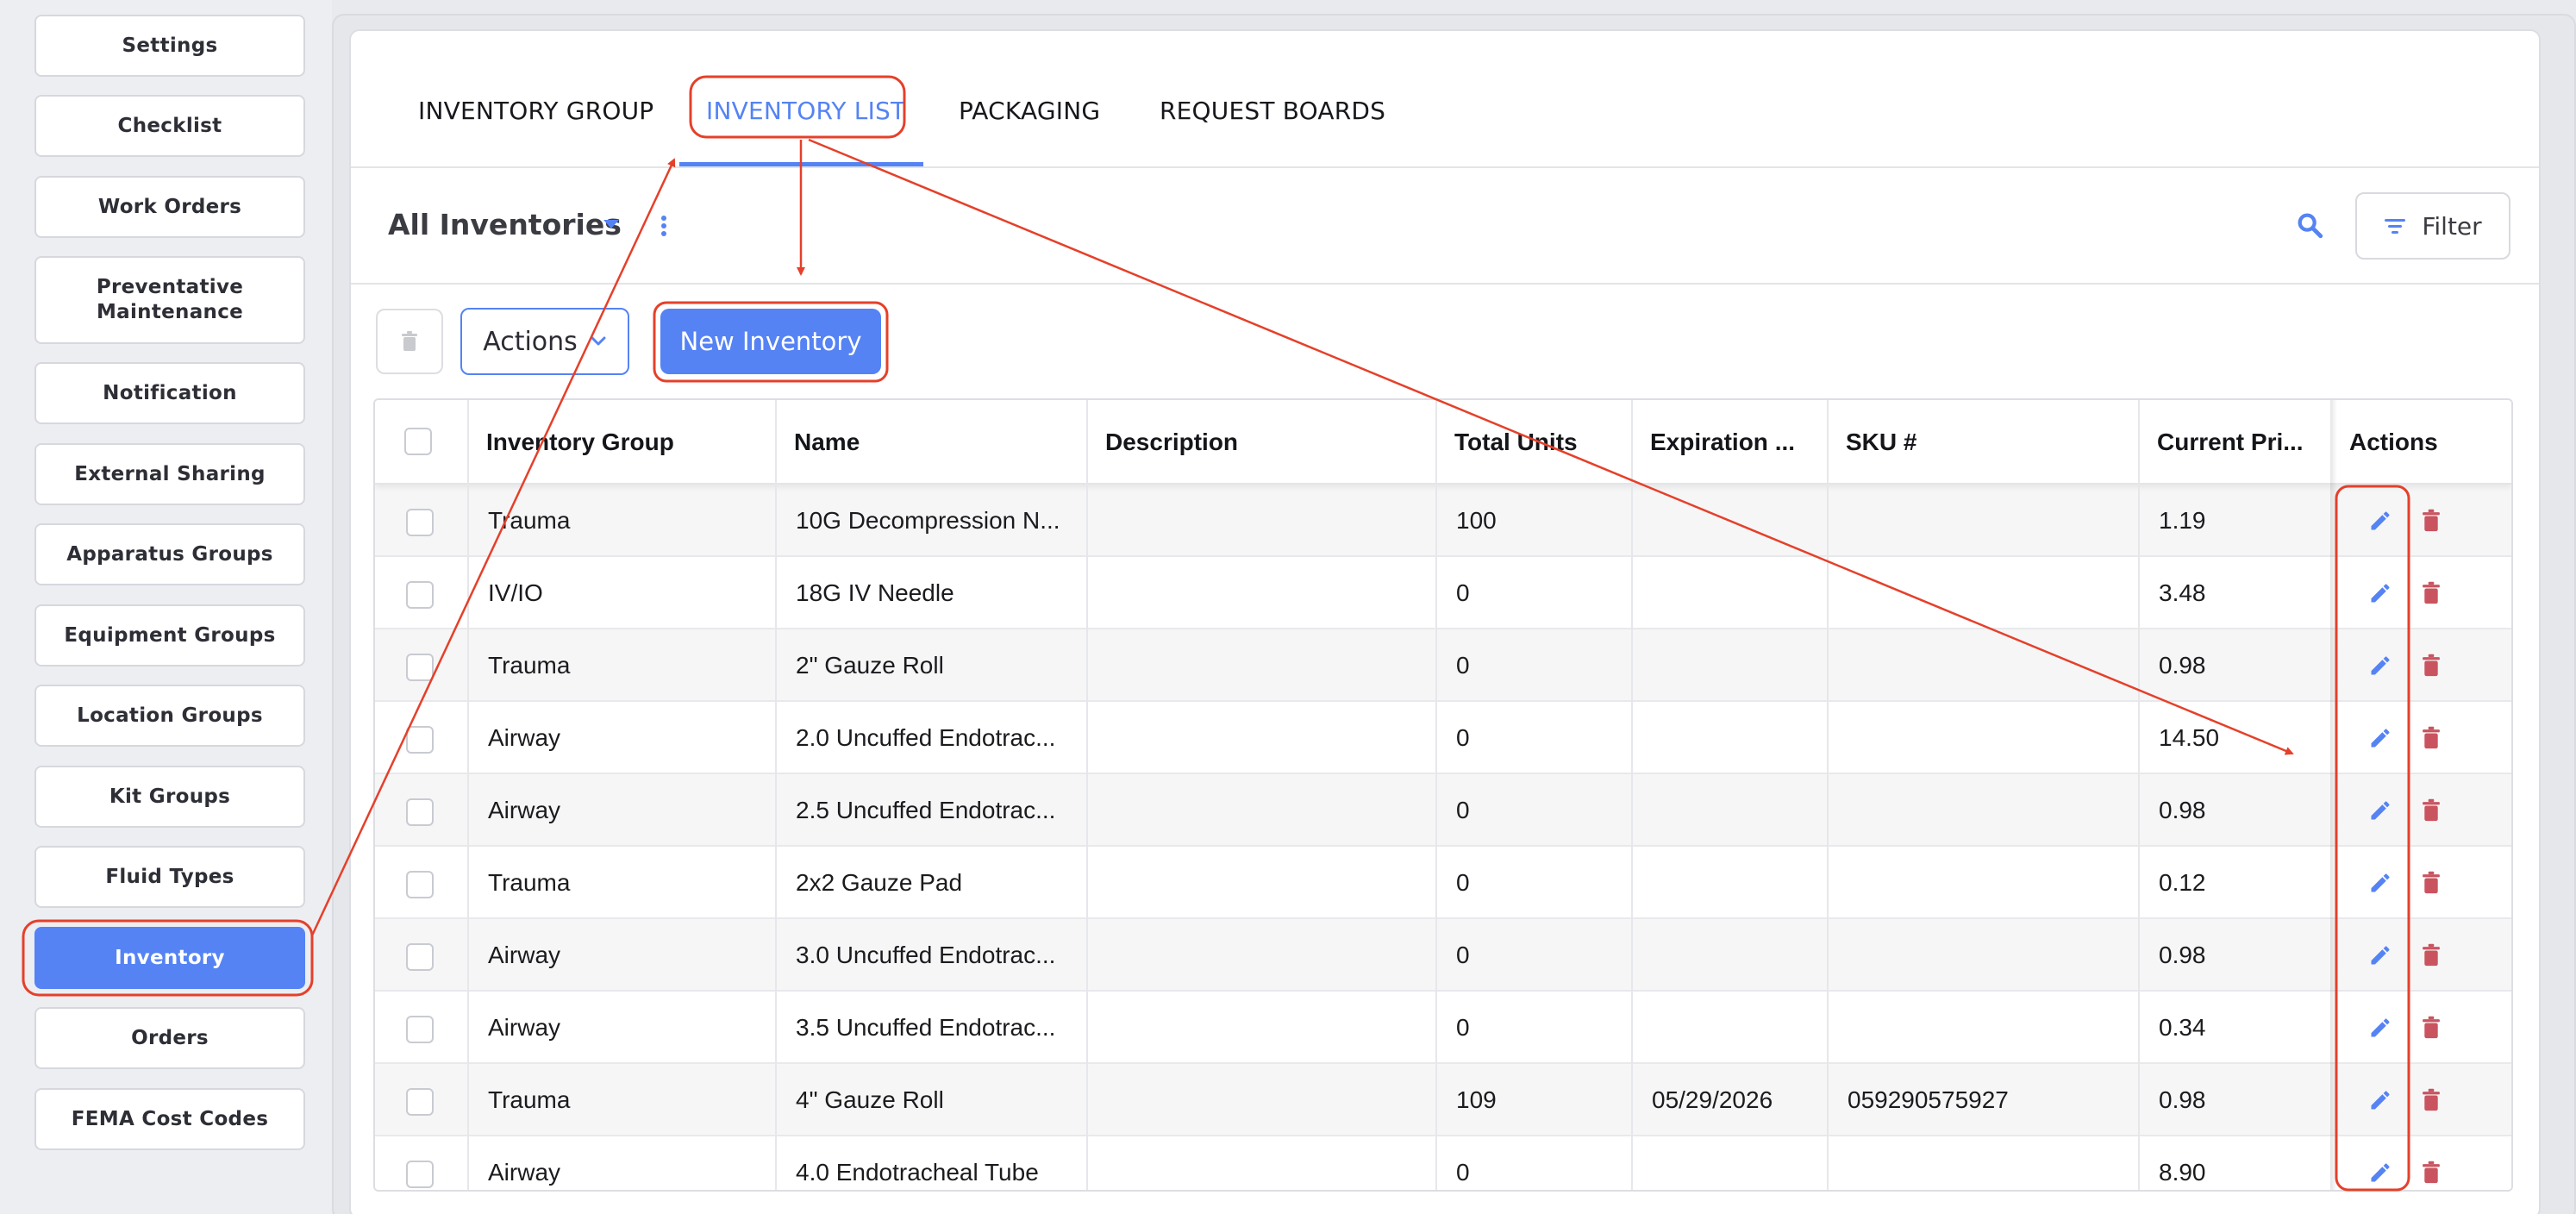 Image resolution: width=2576 pixels, height=1214 pixels. What do you see at coordinates (1443, 1163) in the screenshot?
I see `table-row: Airway 4.0 Endotracheal Tube 0 8.90` at bounding box center [1443, 1163].